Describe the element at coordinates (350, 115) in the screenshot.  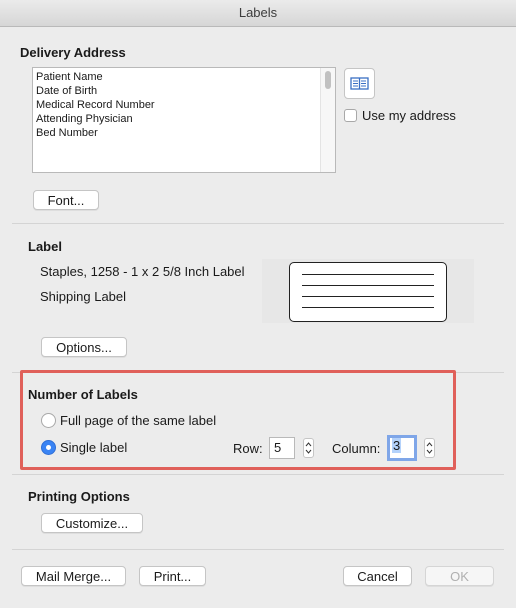
I see `use-my-address-checkbox` at that location.